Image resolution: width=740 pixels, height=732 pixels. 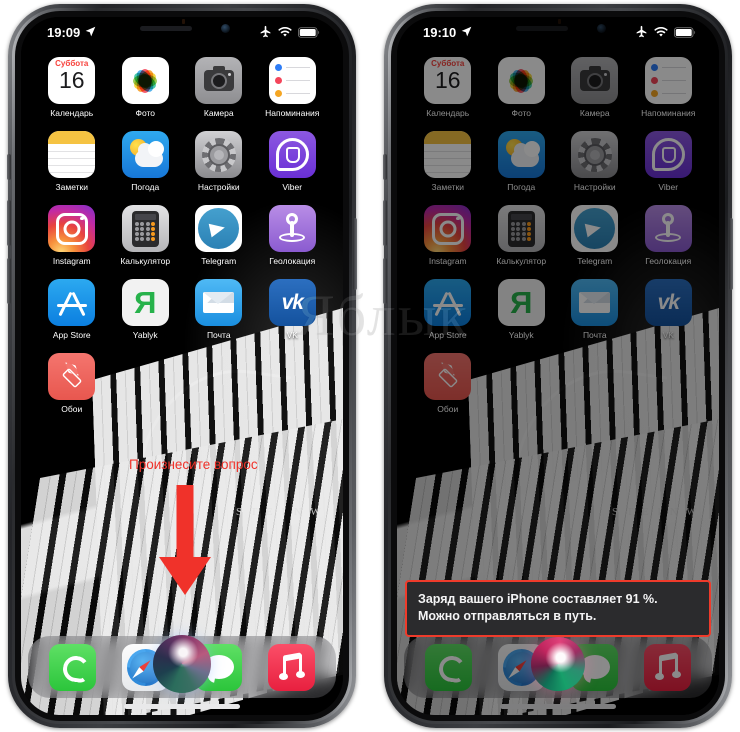 What do you see at coordinates (72, 376) in the screenshot?
I see `wallpapers-icon` at bounding box center [72, 376].